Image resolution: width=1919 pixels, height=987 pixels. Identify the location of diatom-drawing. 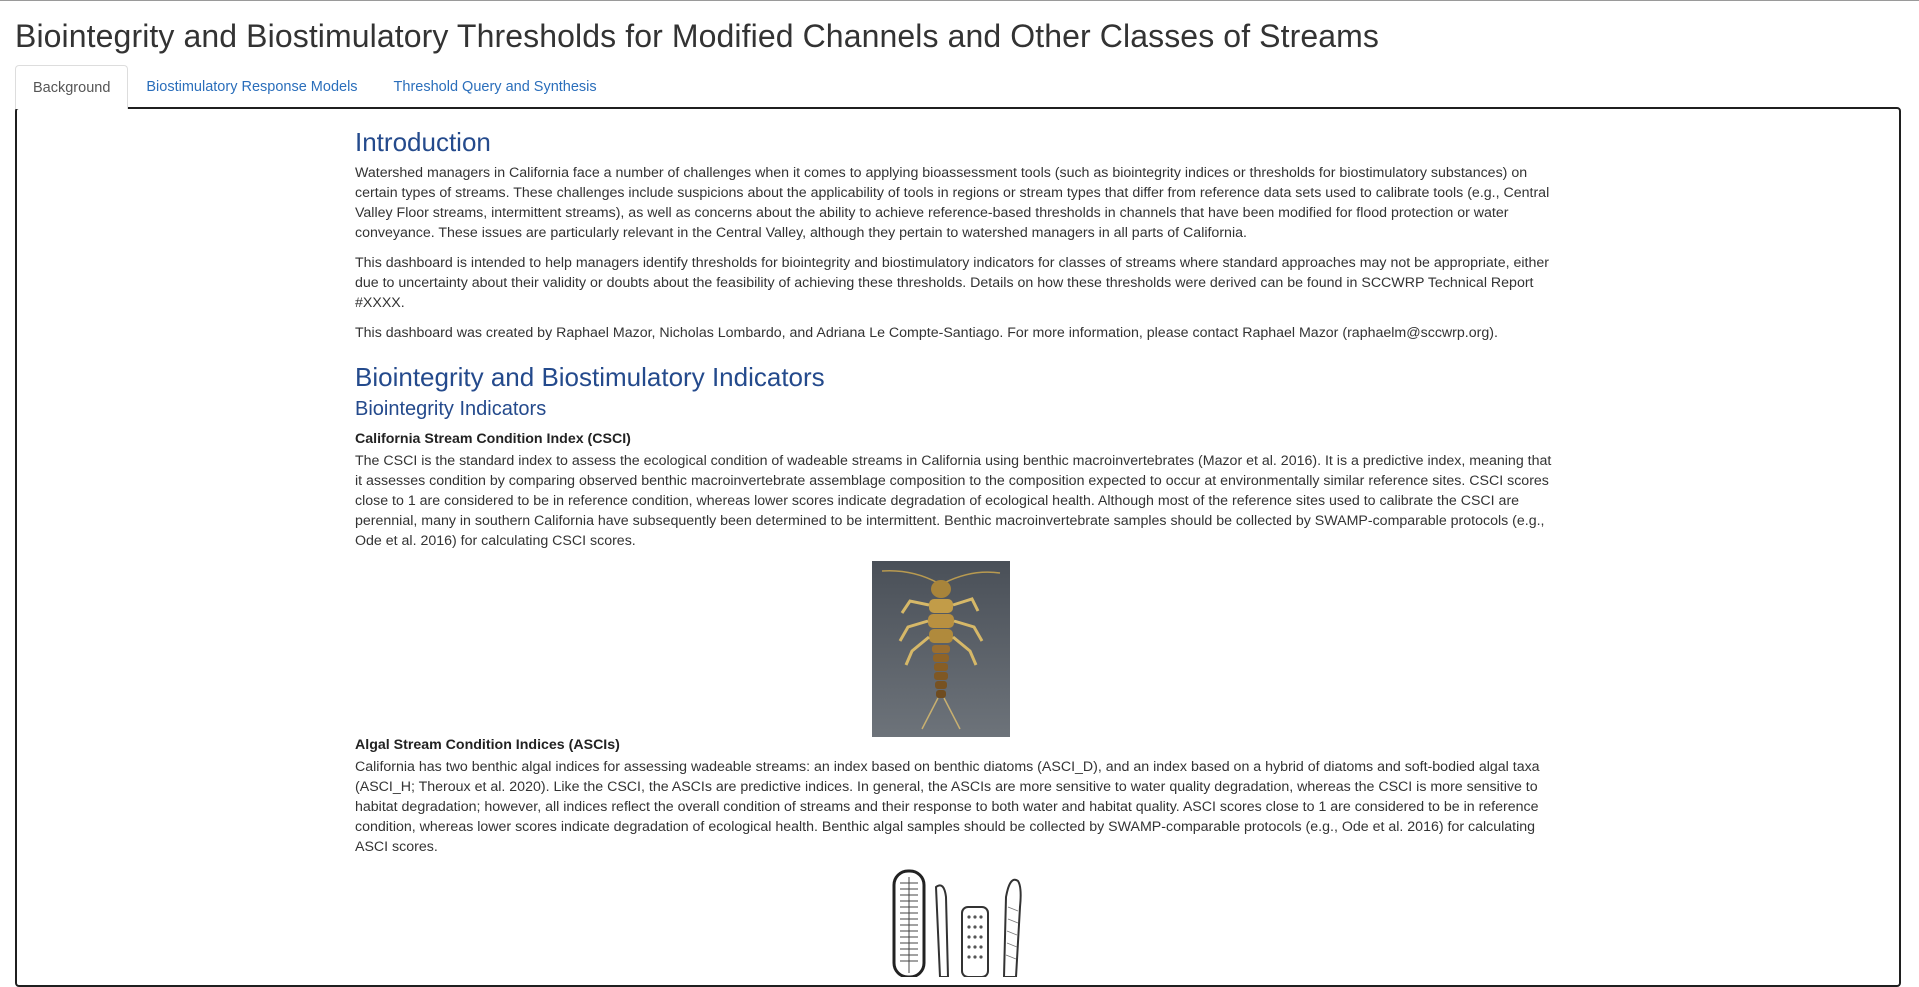
(957, 923).